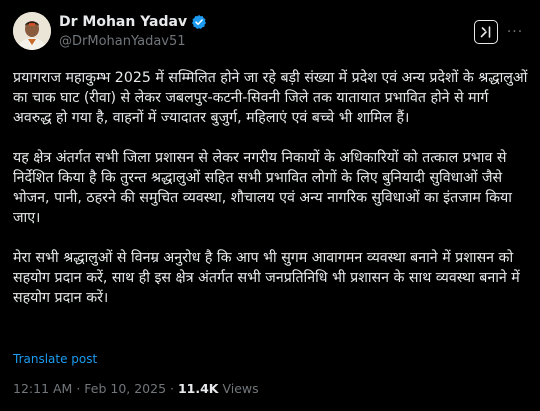 The height and width of the screenshot is (411, 540). I want to click on grok-button, so click(486, 32).